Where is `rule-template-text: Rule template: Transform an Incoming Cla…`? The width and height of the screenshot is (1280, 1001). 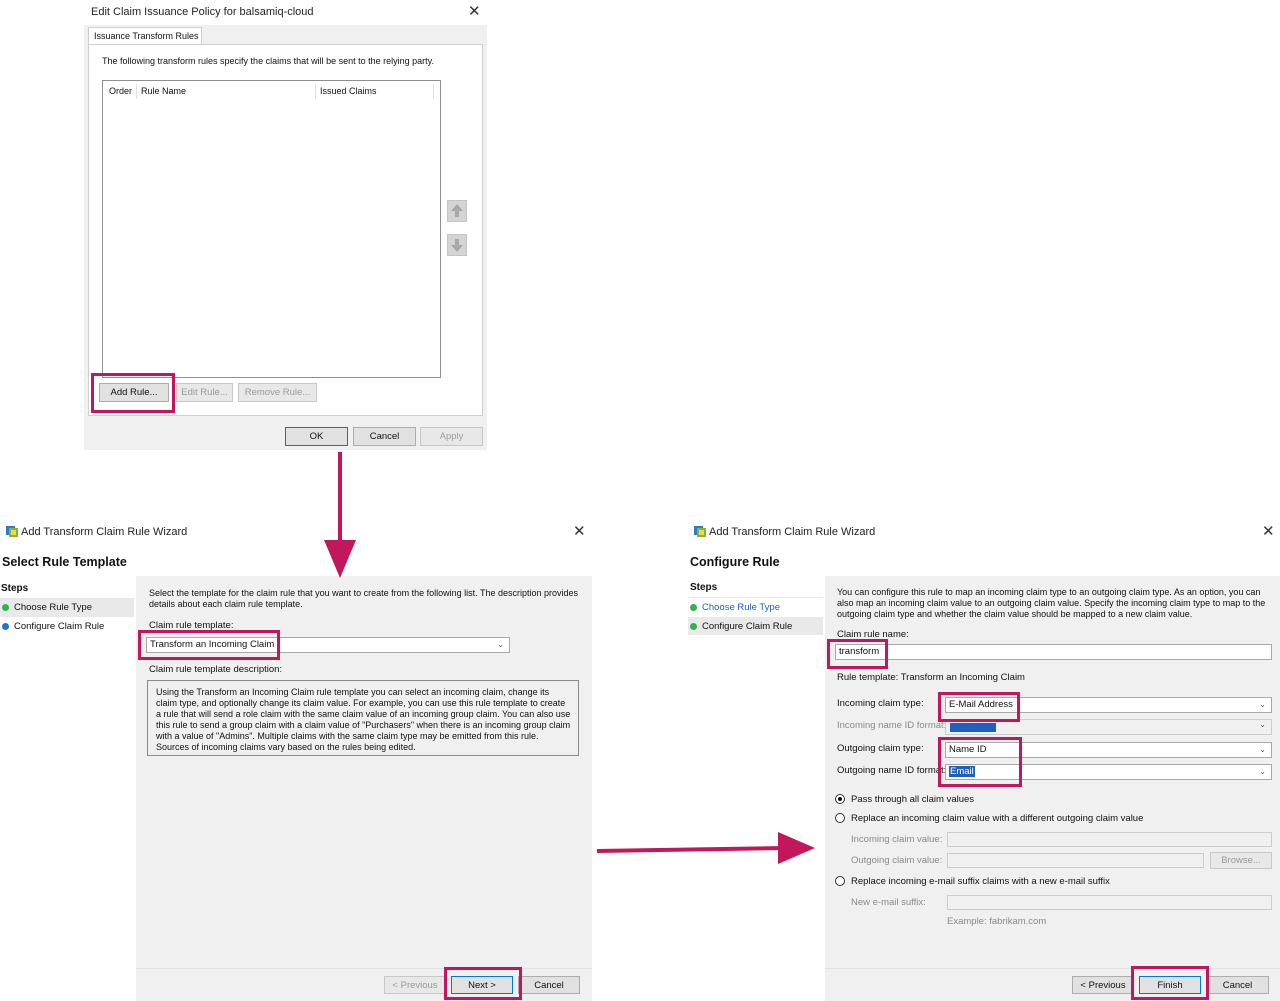 rule-template-text: Rule template: Transform an Incoming Cla… is located at coordinates (931, 677).